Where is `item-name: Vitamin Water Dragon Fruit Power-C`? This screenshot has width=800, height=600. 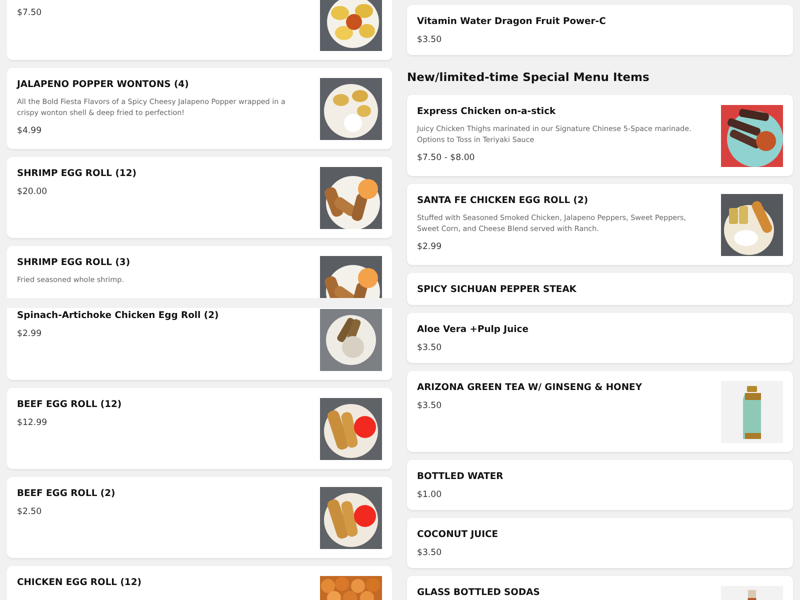 item-name: Vitamin Water Dragon Fruit Power-C is located at coordinates (512, 22).